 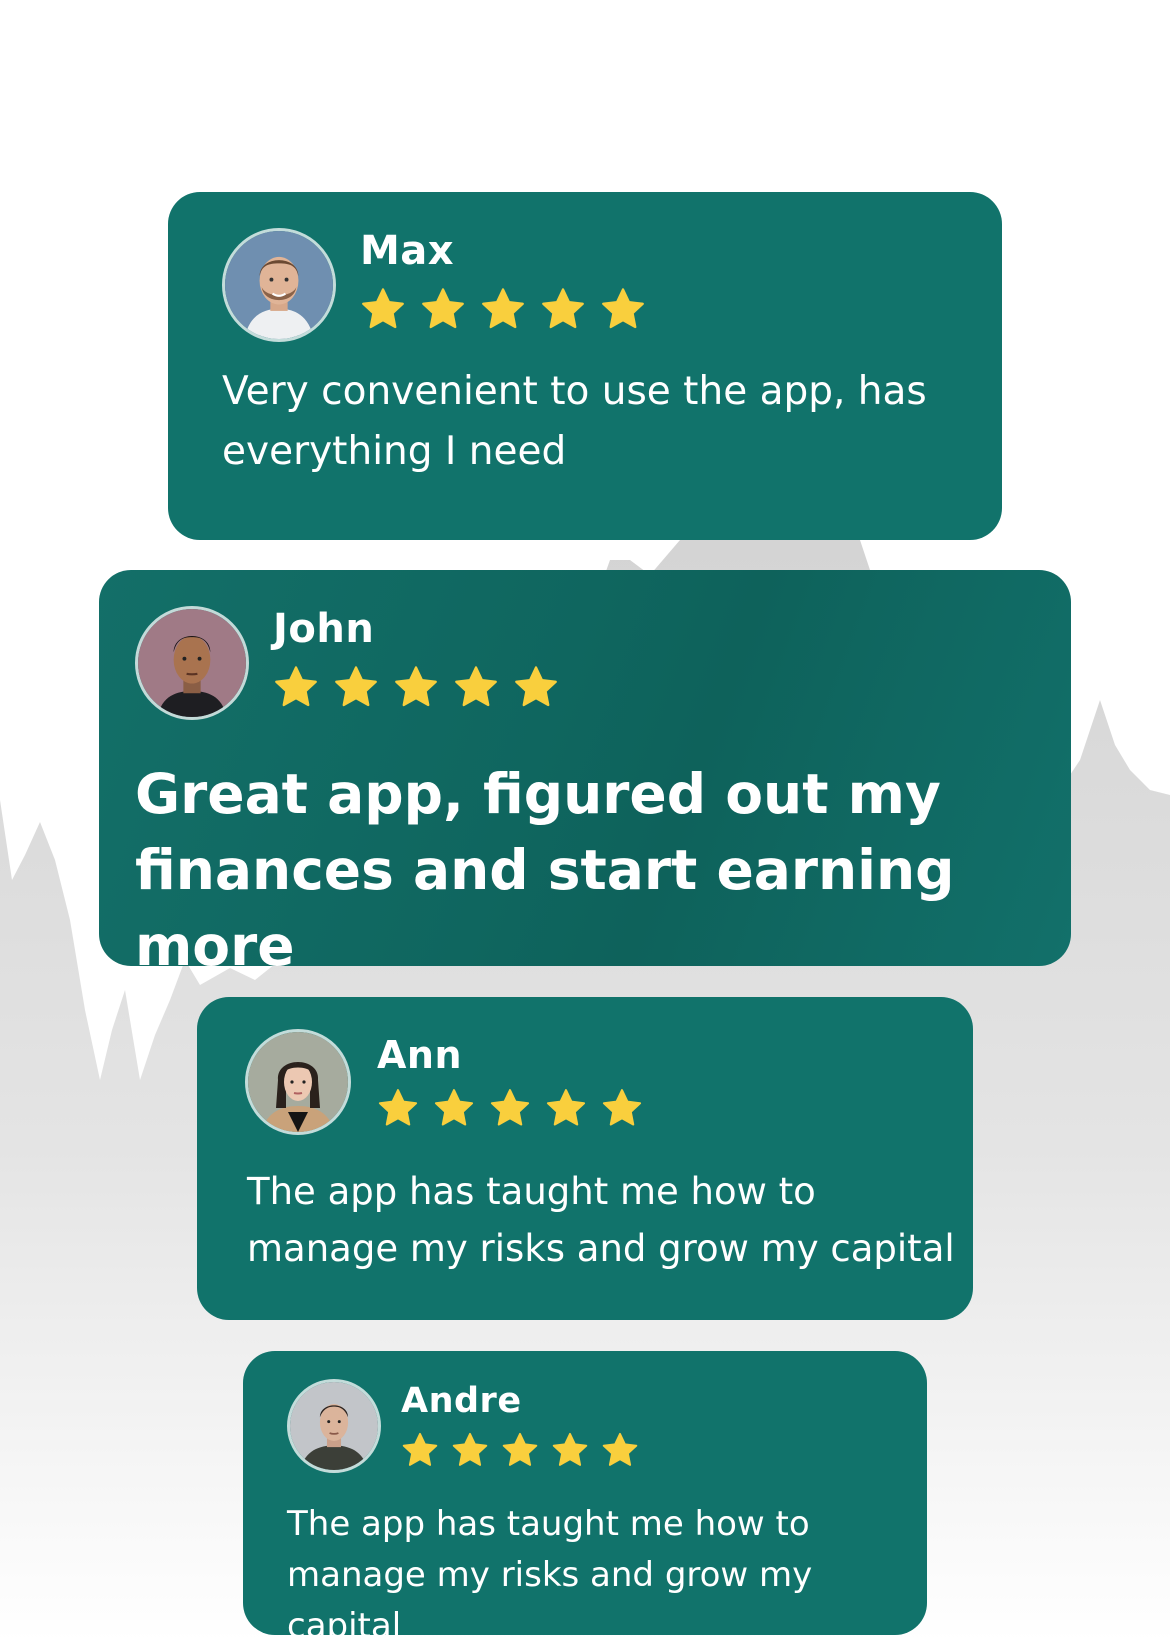 I want to click on reviewer-name: John, so click(x=324, y=629).